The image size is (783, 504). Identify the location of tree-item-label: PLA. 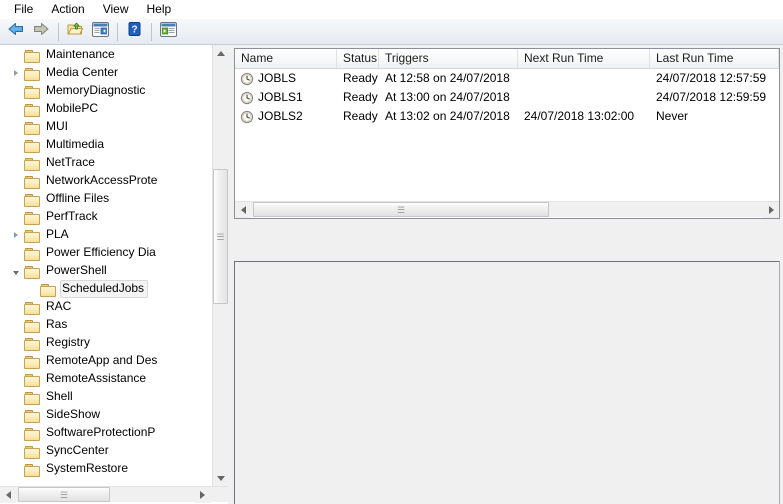
(57, 234).